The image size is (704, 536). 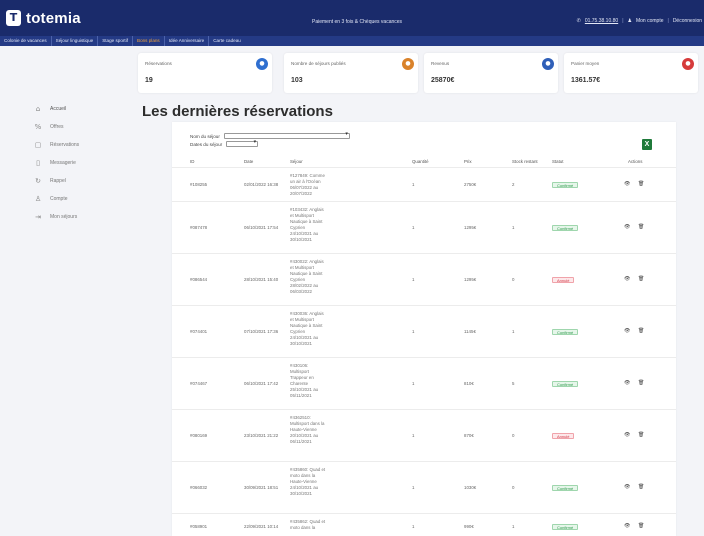 What do you see at coordinates (650, 21) in the screenshot?
I see `my-account-link: Mon compte` at bounding box center [650, 21].